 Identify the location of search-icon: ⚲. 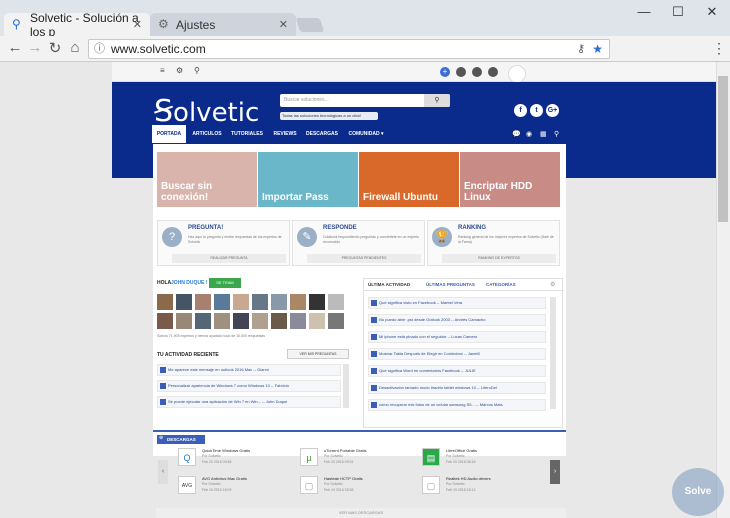
(197, 70).